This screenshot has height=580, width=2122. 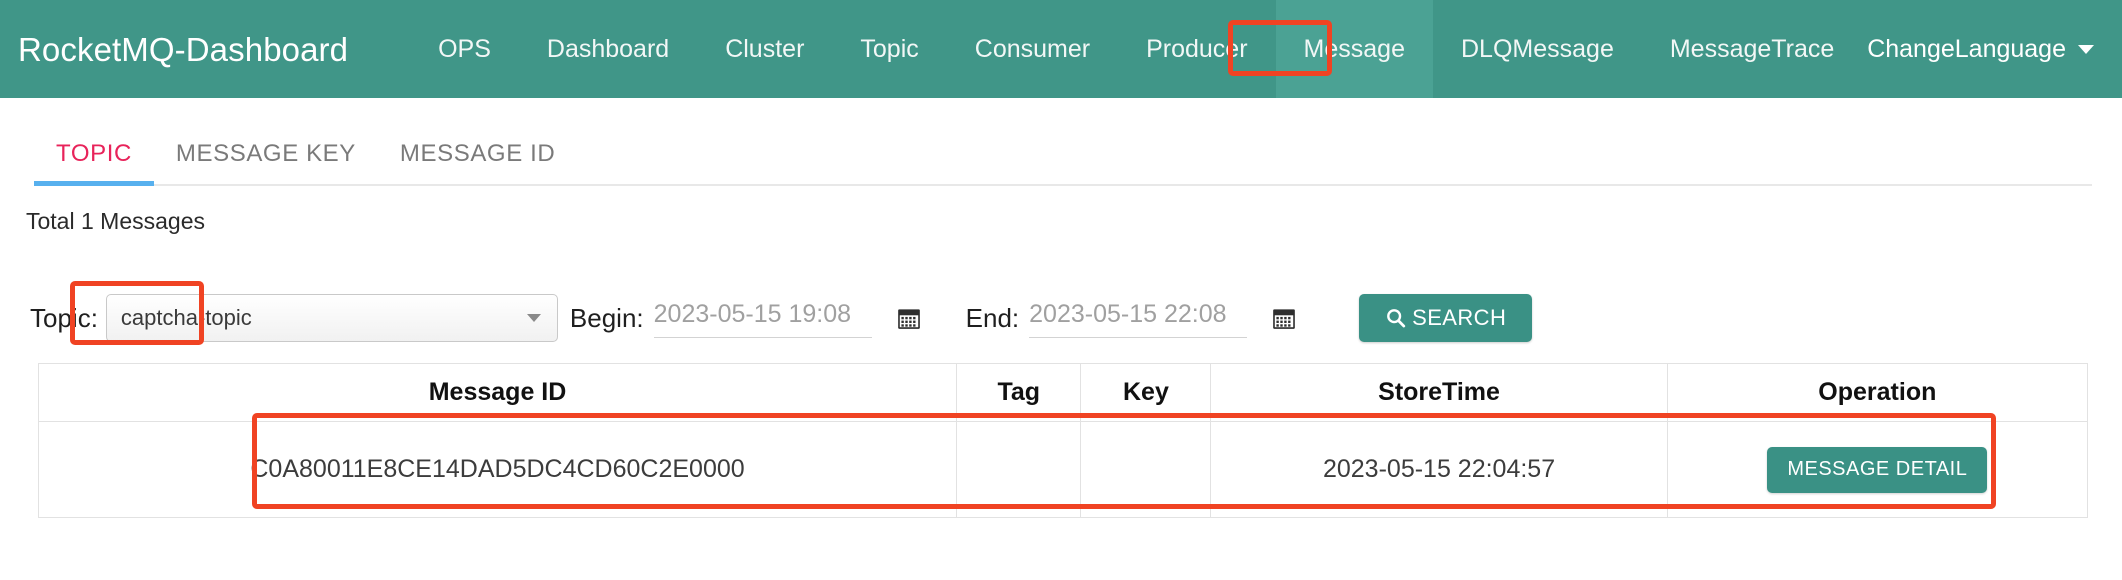 I want to click on change-language-label: ChangeLanguage, so click(x=1966, y=48).